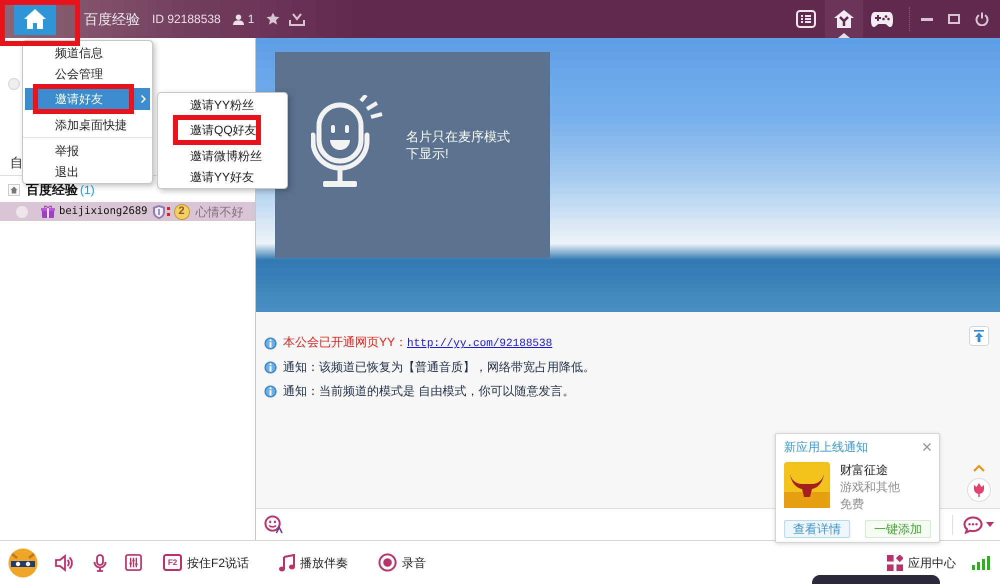  I want to click on toolbar-tab, so click(844, 19).